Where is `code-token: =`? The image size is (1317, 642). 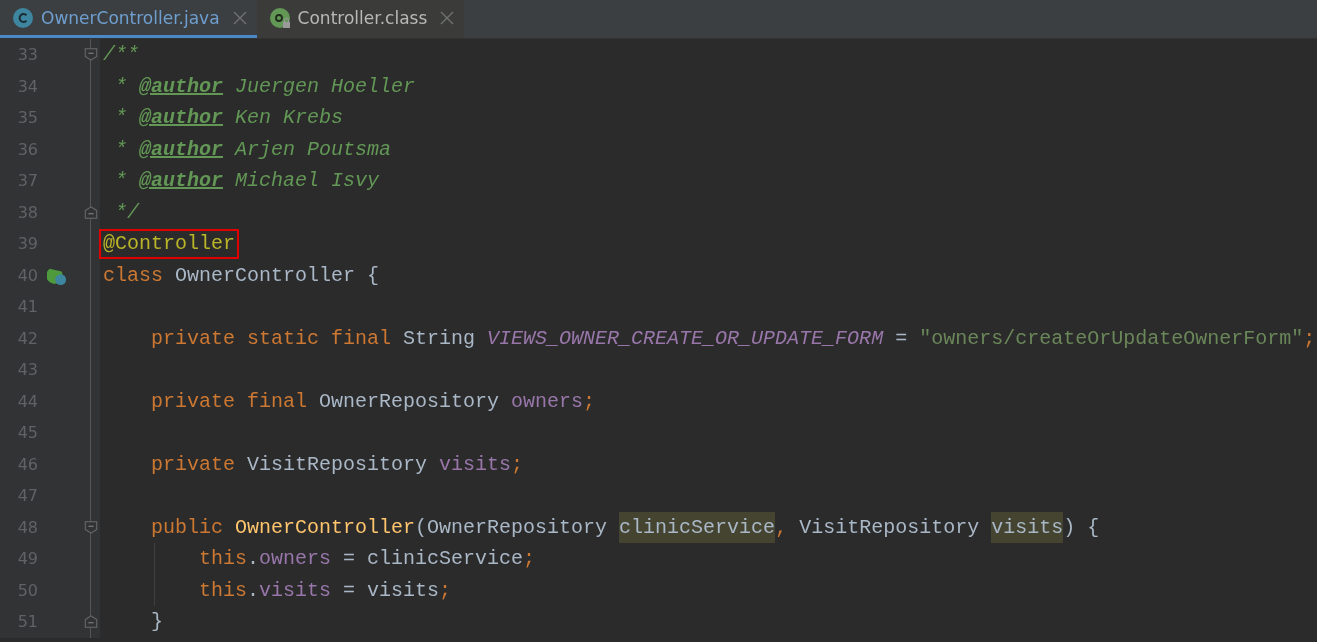
code-token: = is located at coordinates (901, 338).